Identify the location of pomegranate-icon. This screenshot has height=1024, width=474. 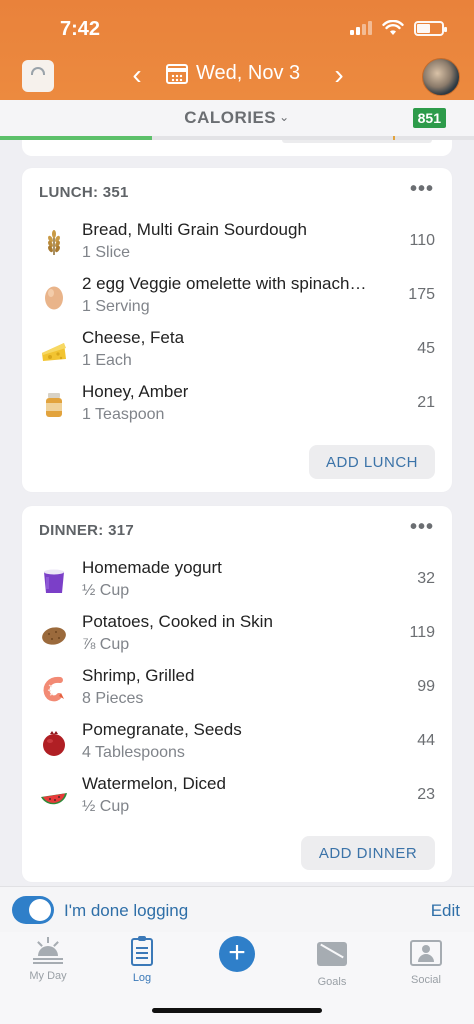
(54, 743).